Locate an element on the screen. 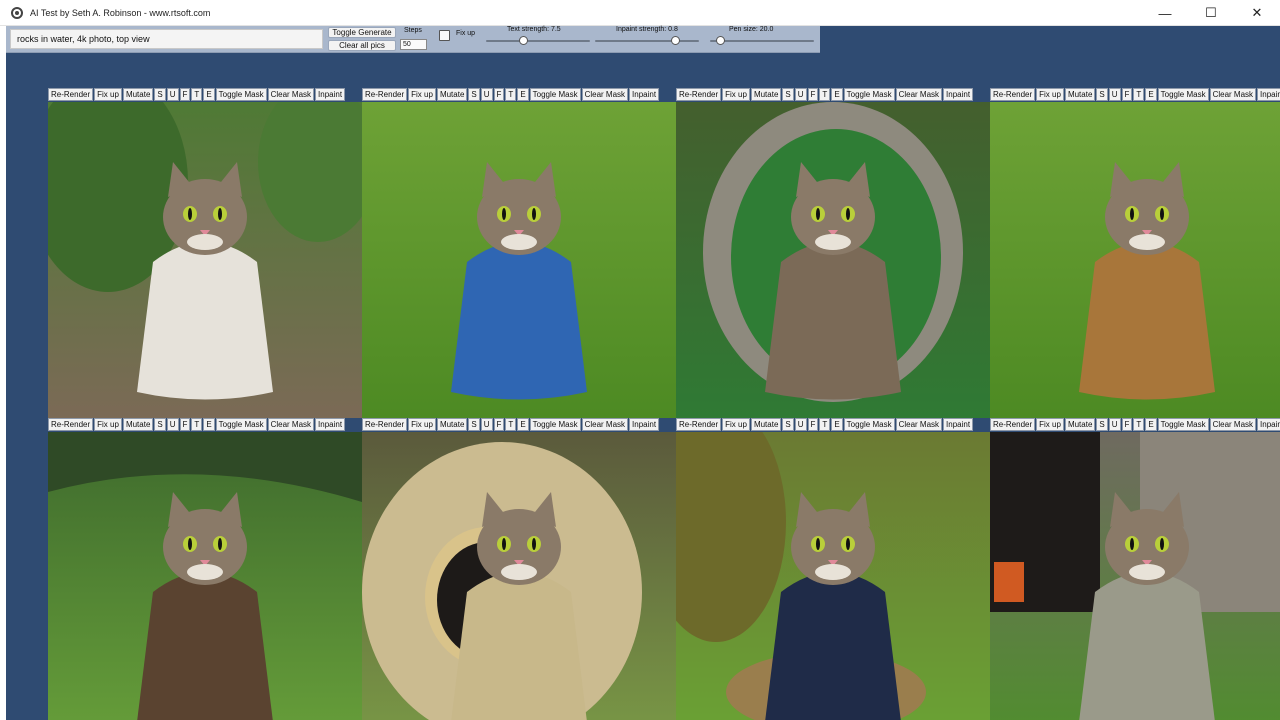  steps-input: 50 is located at coordinates (413, 44).